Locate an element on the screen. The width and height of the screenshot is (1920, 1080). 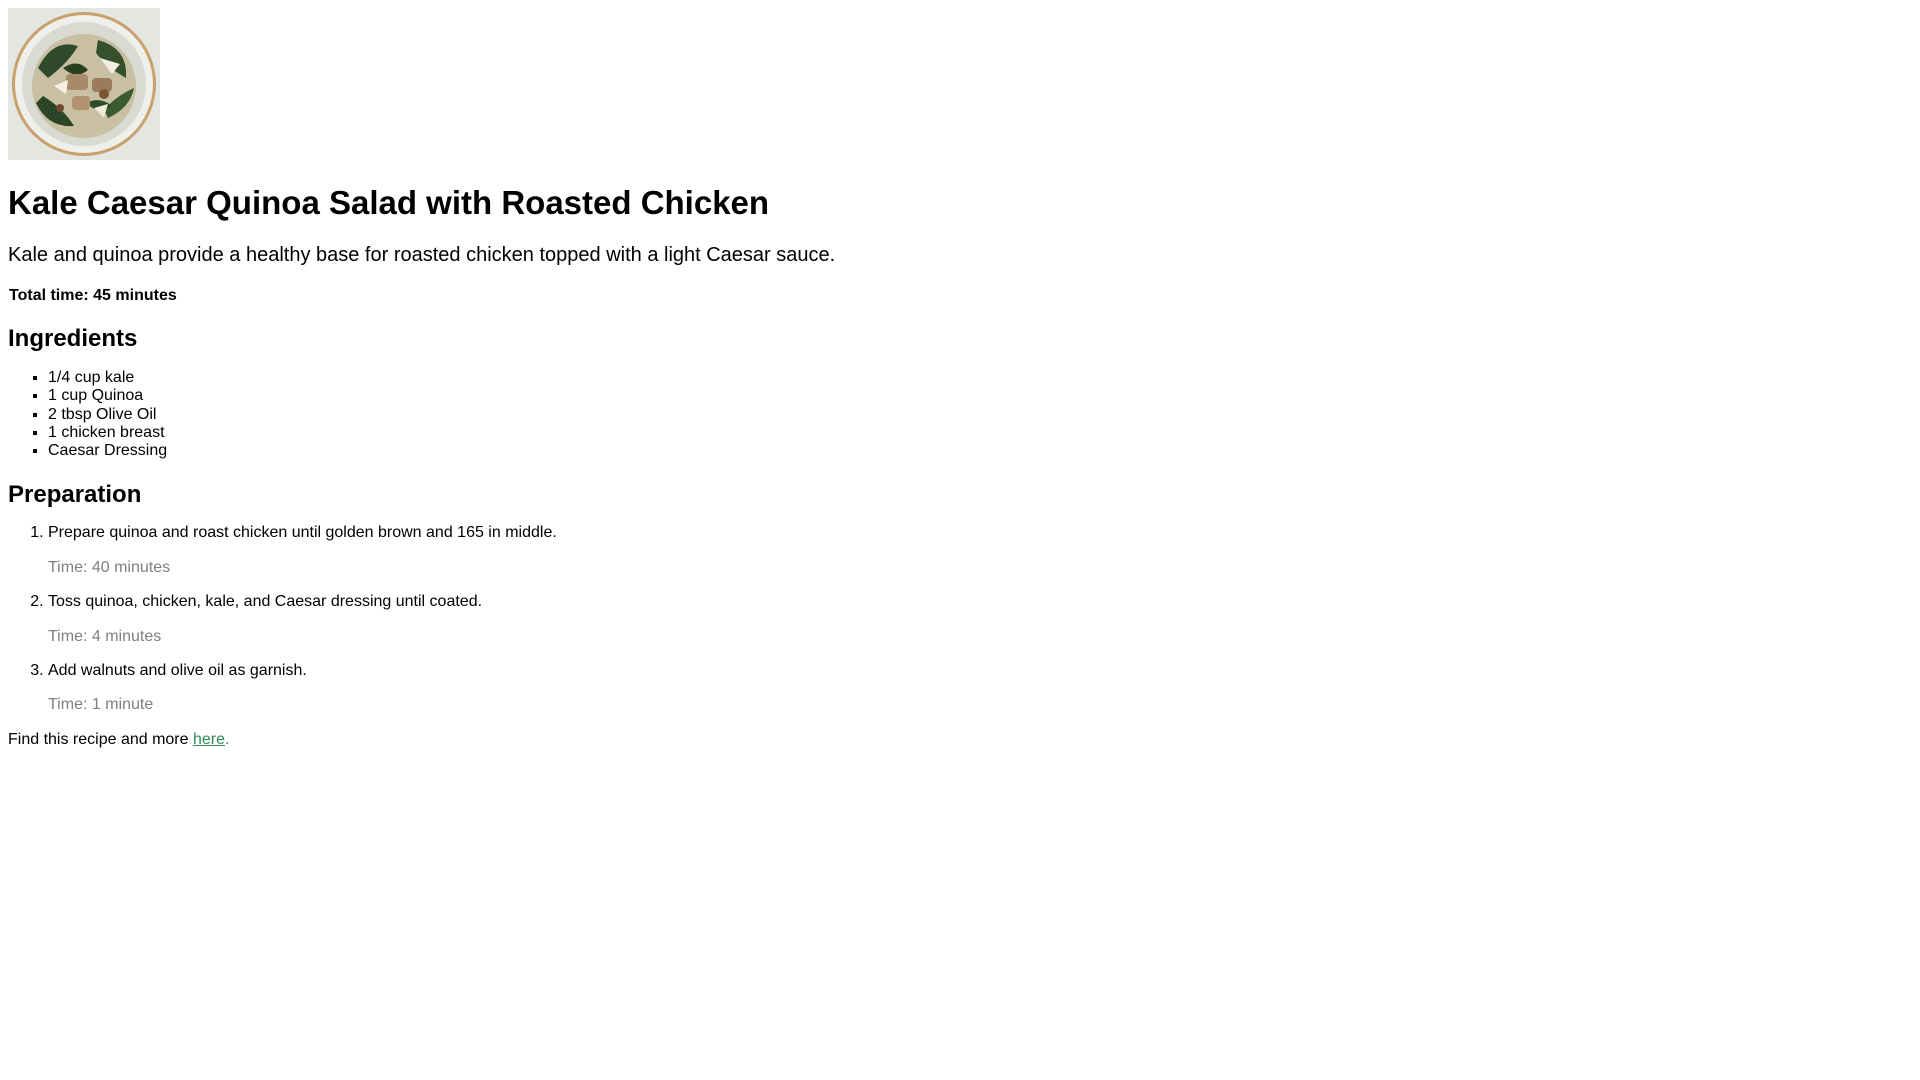
ingredient-item: 1 chicken breast is located at coordinates (972, 433).